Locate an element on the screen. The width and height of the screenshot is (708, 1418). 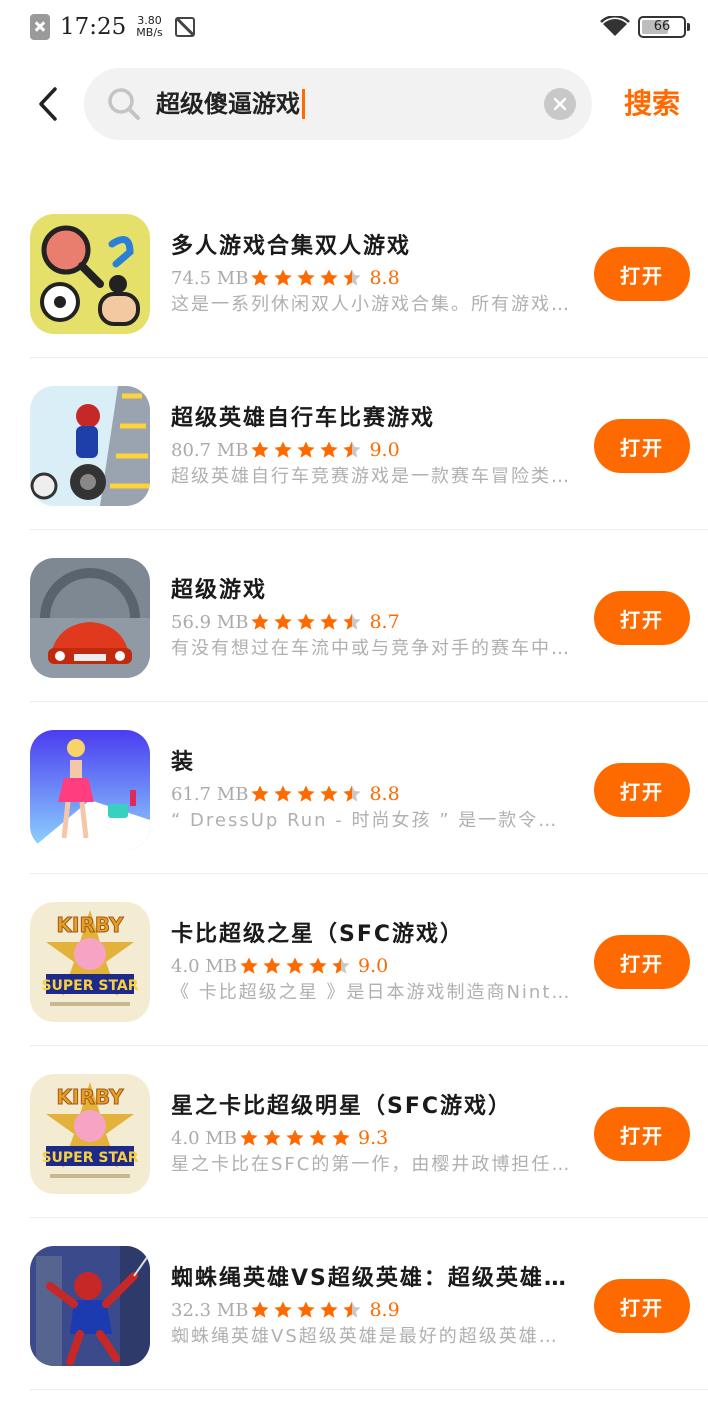
app-title: 超级游戏 is located at coordinates (371, 591).